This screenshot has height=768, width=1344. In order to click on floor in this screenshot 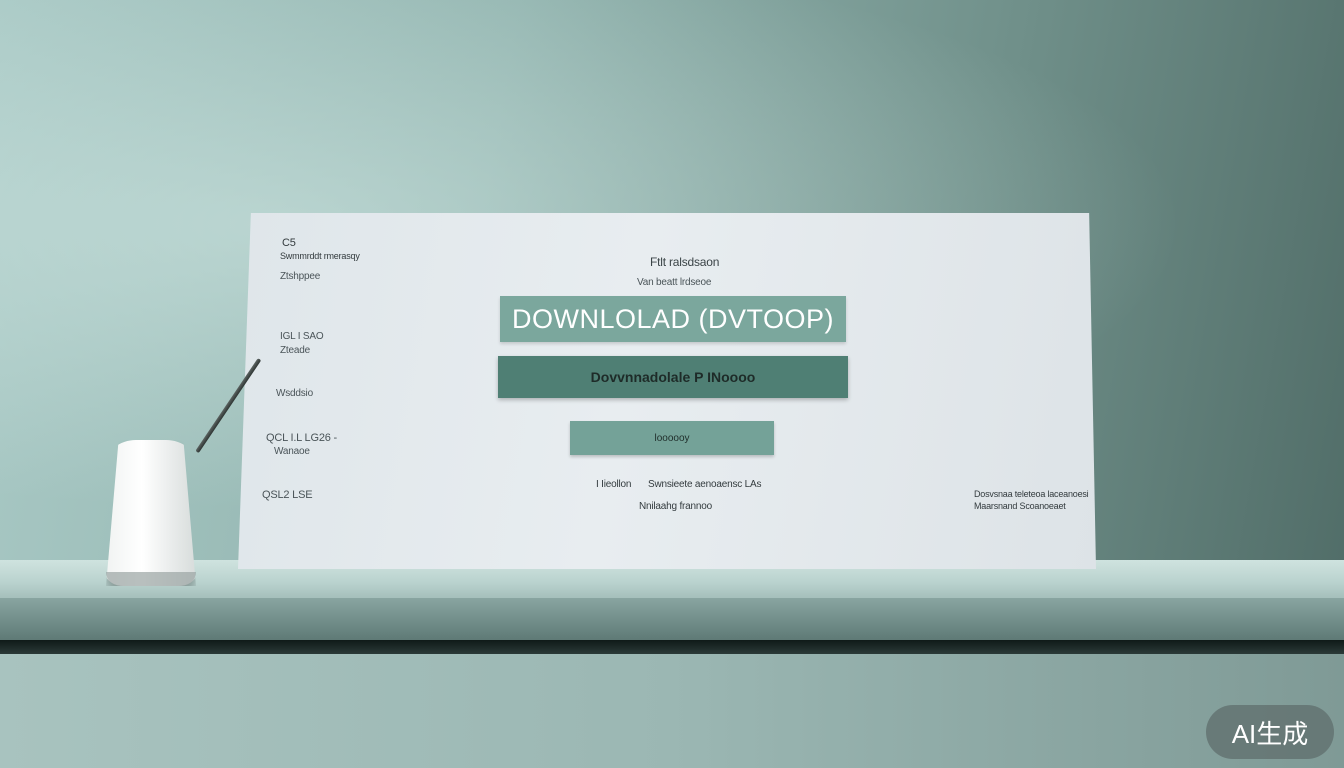, I will do `click(672, 711)`.